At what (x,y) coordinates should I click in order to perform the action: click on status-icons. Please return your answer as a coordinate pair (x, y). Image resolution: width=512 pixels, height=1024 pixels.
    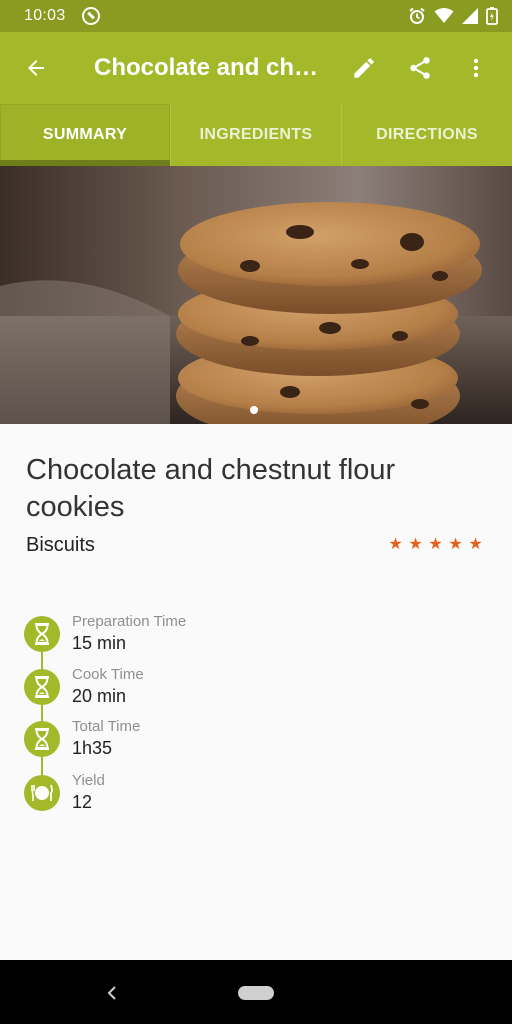
    Looking at the image, I should click on (453, 16).